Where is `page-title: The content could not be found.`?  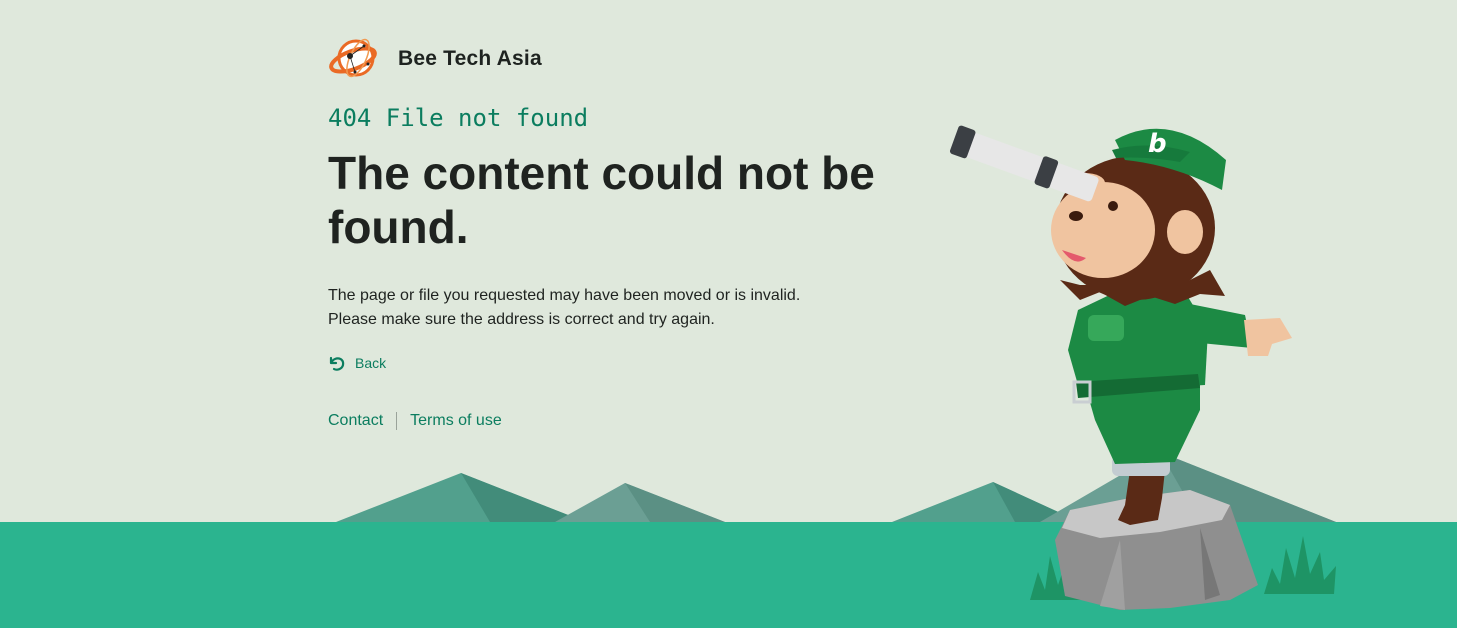 page-title: The content could not be found. is located at coordinates (601, 200).